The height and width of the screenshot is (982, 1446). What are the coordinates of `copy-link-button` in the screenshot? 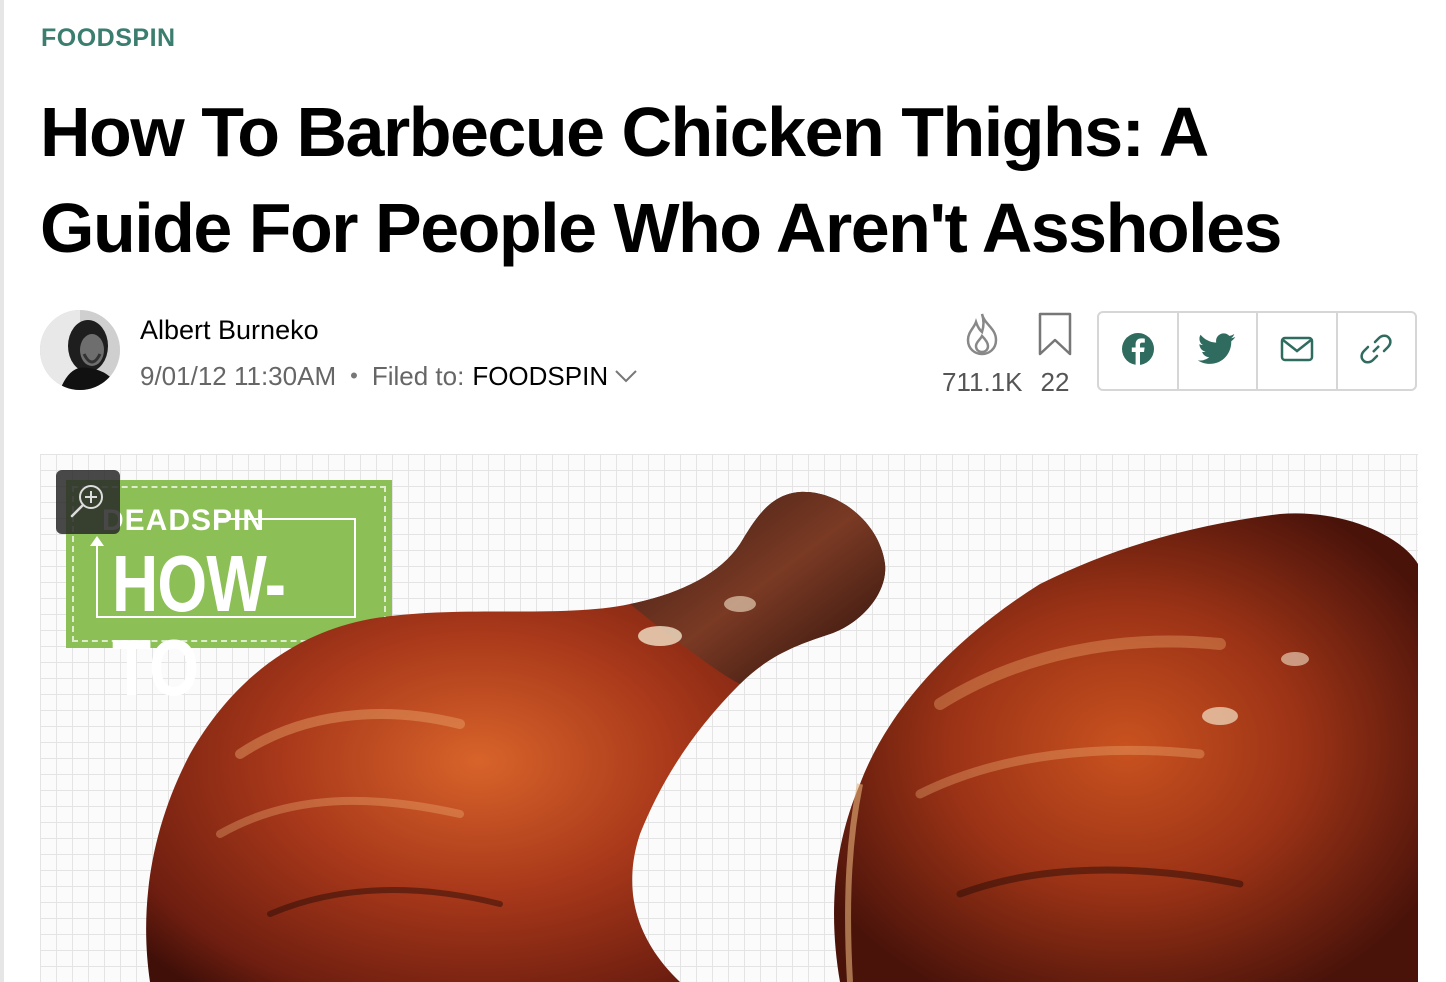 It's located at (1377, 351).